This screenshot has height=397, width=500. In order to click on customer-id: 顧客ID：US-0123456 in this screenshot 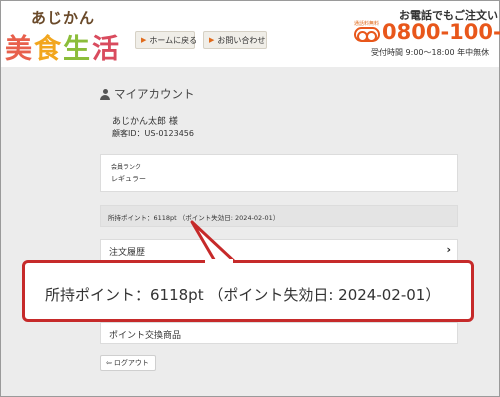, I will do `click(153, 133)`.